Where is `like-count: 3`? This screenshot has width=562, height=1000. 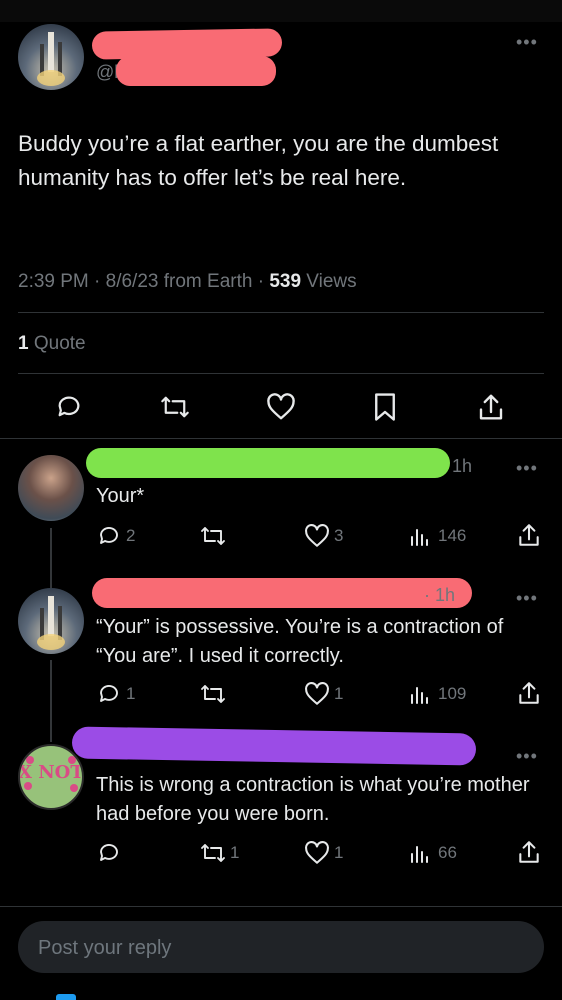 like-count: 3 is located at coordinates (339, 535).